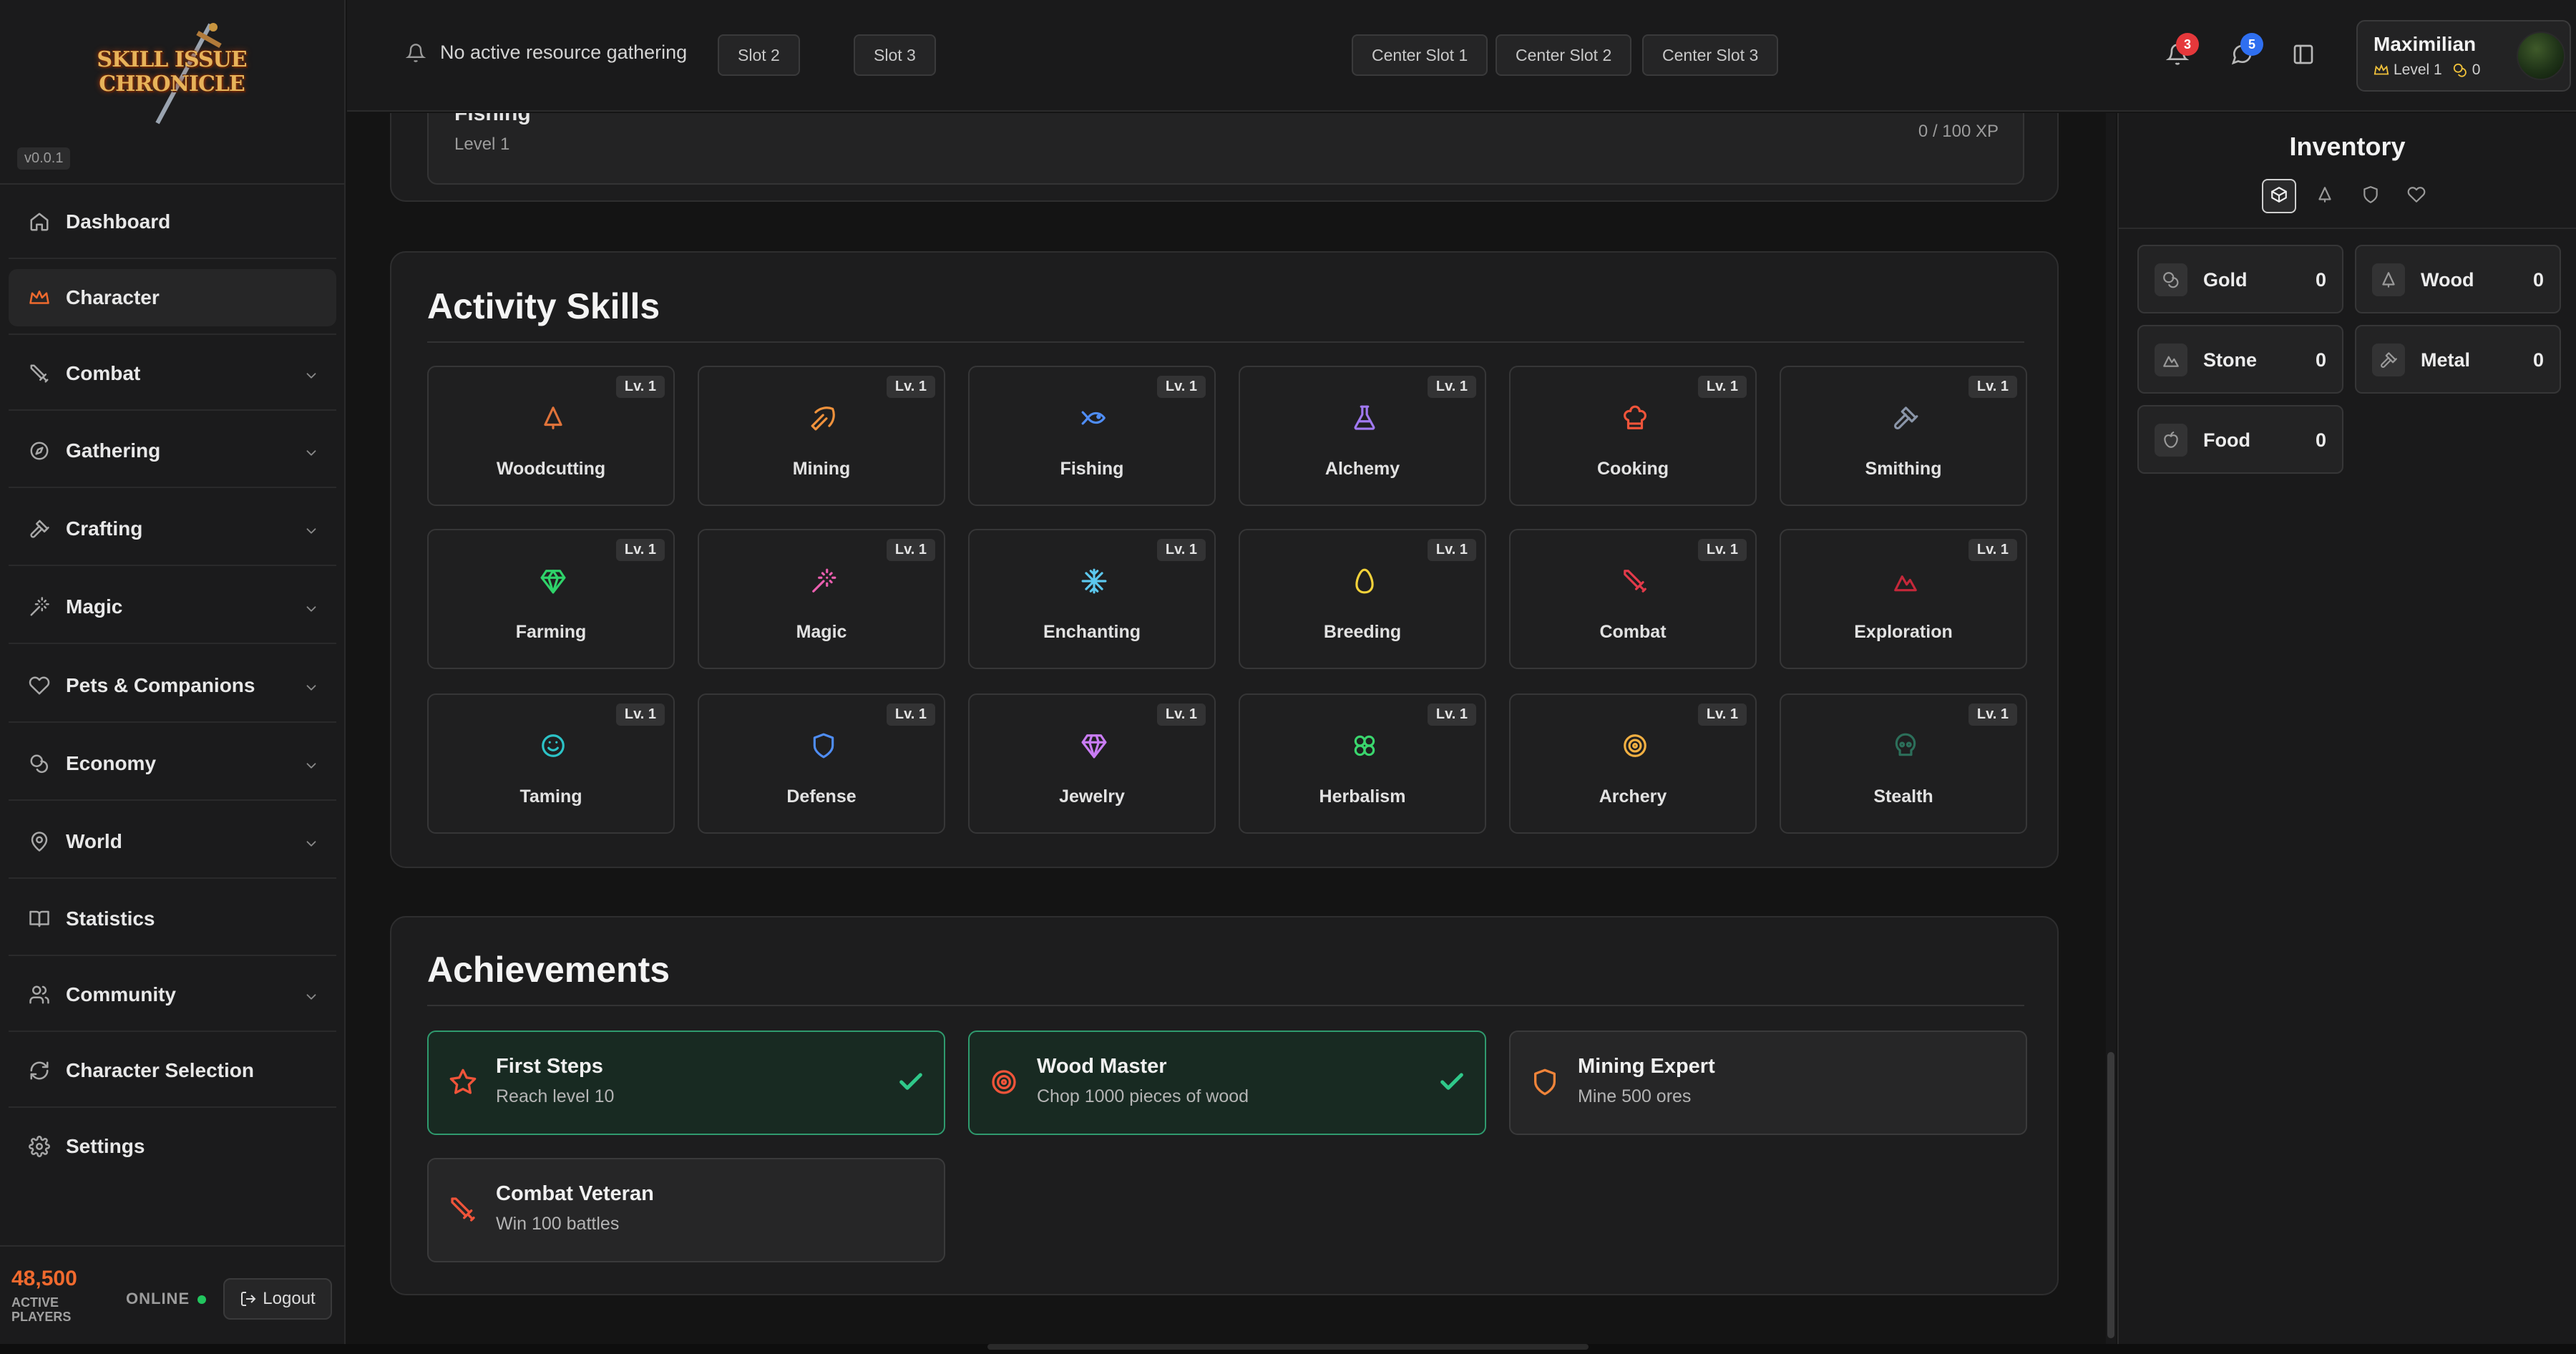 The image size is (2576, 1354). I want to click on shield-icon, so click(1545, 1082).